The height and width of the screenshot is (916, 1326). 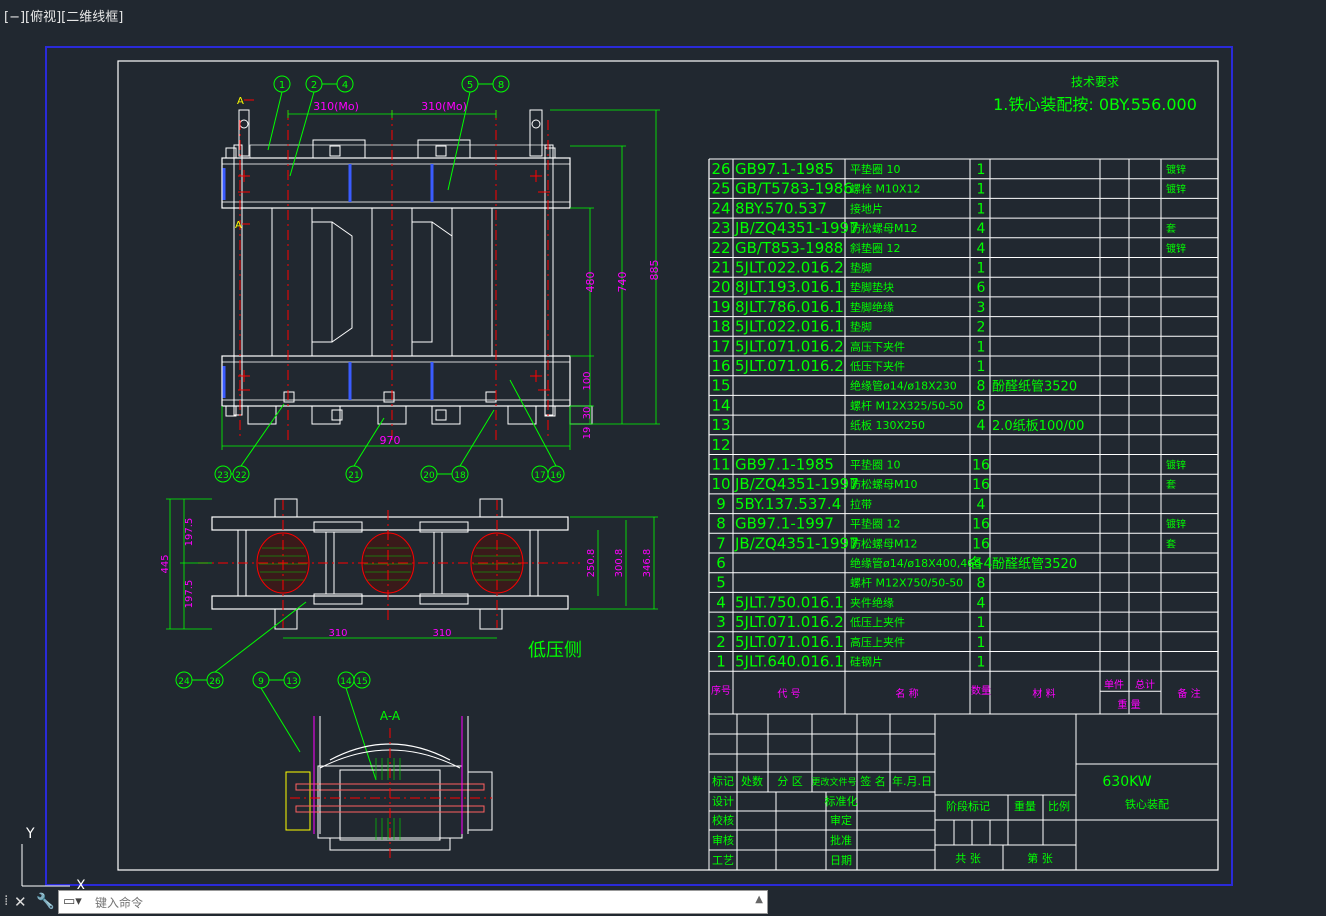 I want to click on bom-cell-qty: 3, so click(x=981, y=308).